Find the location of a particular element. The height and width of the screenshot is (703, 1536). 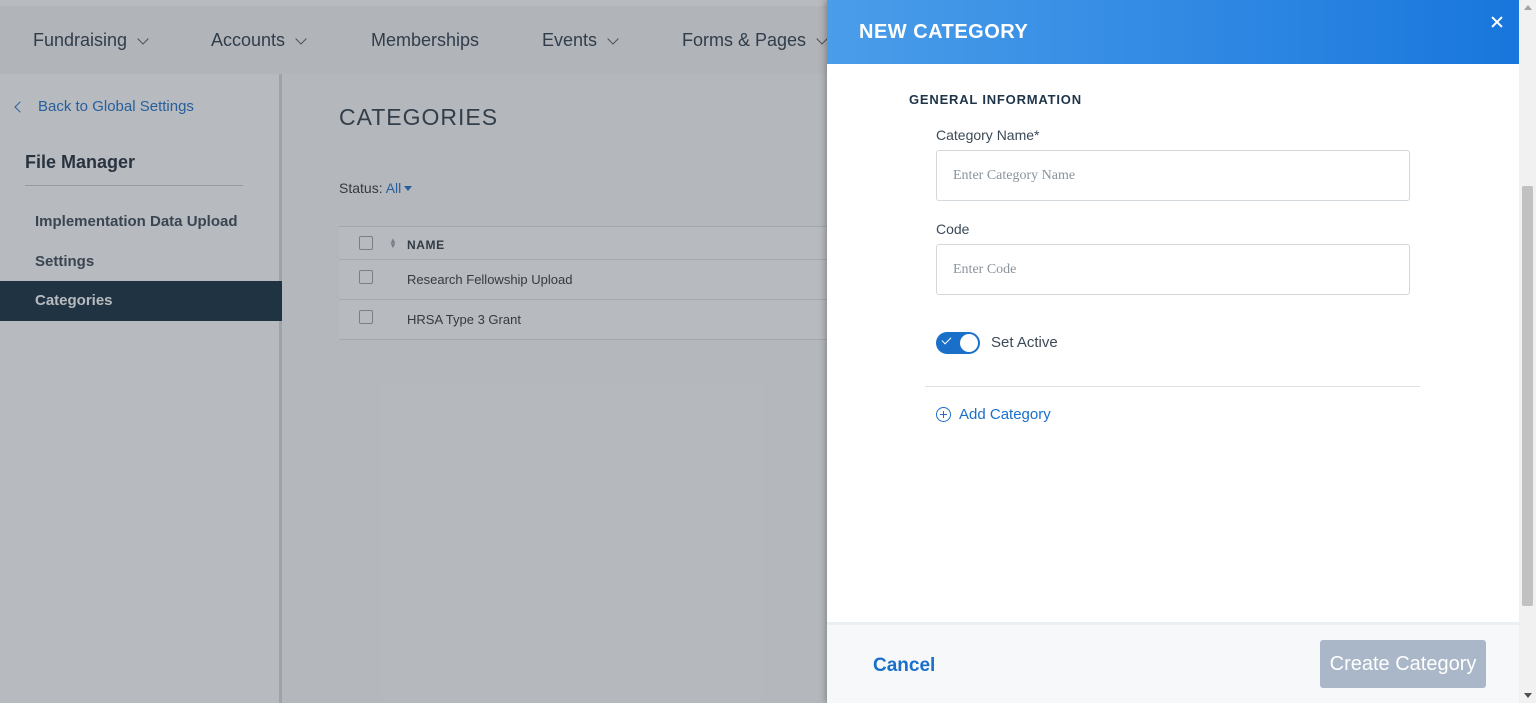

vertical-scrollbar is located at coordinates (1527, 351).